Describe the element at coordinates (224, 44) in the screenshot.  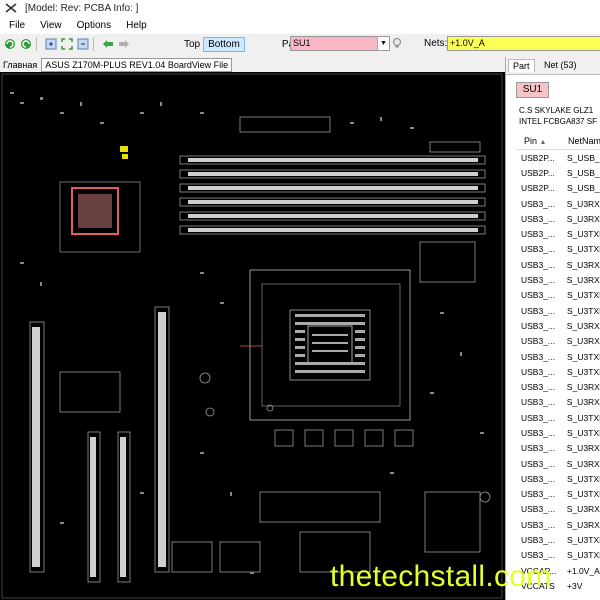
I see `bottom-side-button: Bottom` at that location.